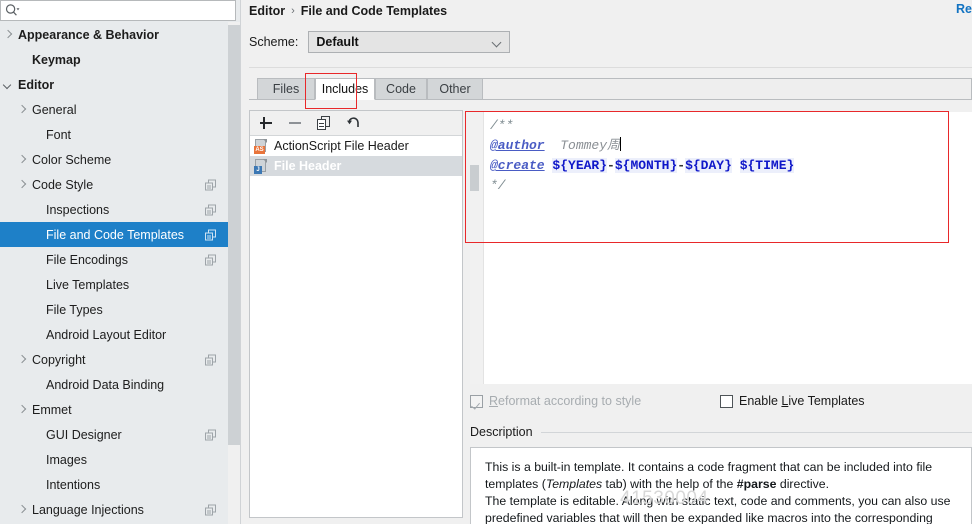  I want to click on tab-label: Other, so click(455, 89).